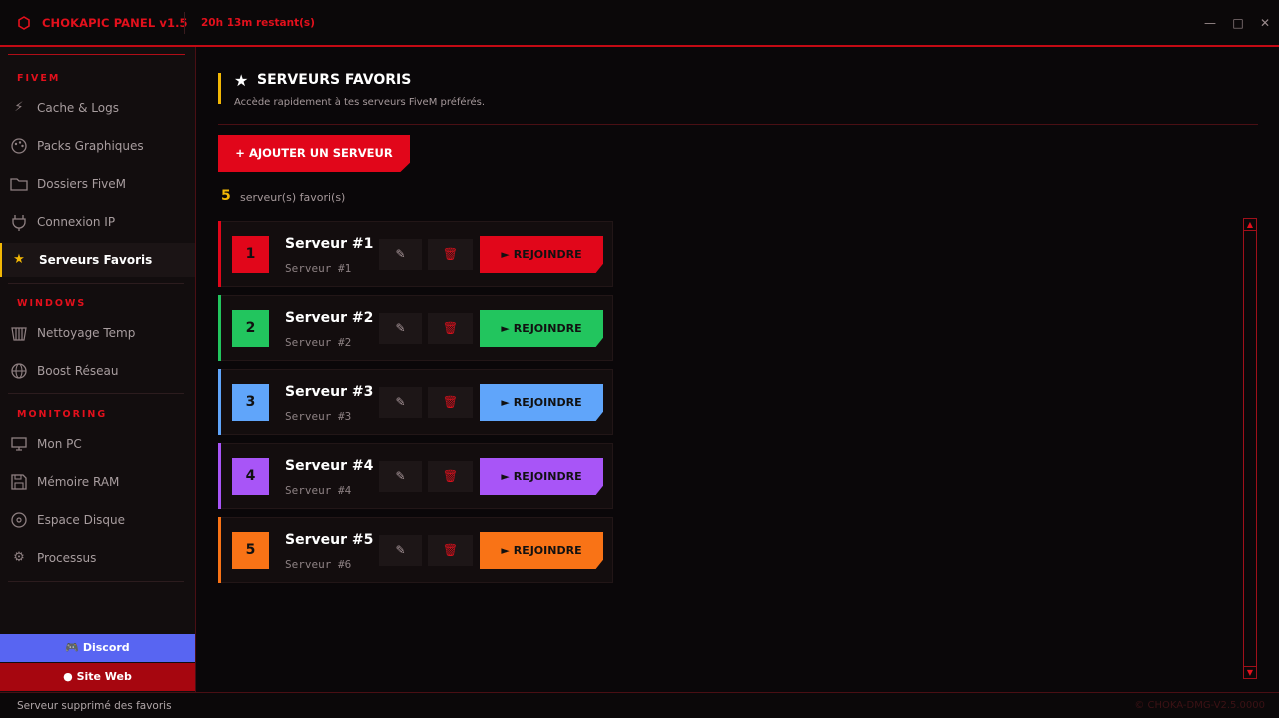  Describe the element at coordinates (738, 124) in the screenshot. I see `page-divider` at that location.